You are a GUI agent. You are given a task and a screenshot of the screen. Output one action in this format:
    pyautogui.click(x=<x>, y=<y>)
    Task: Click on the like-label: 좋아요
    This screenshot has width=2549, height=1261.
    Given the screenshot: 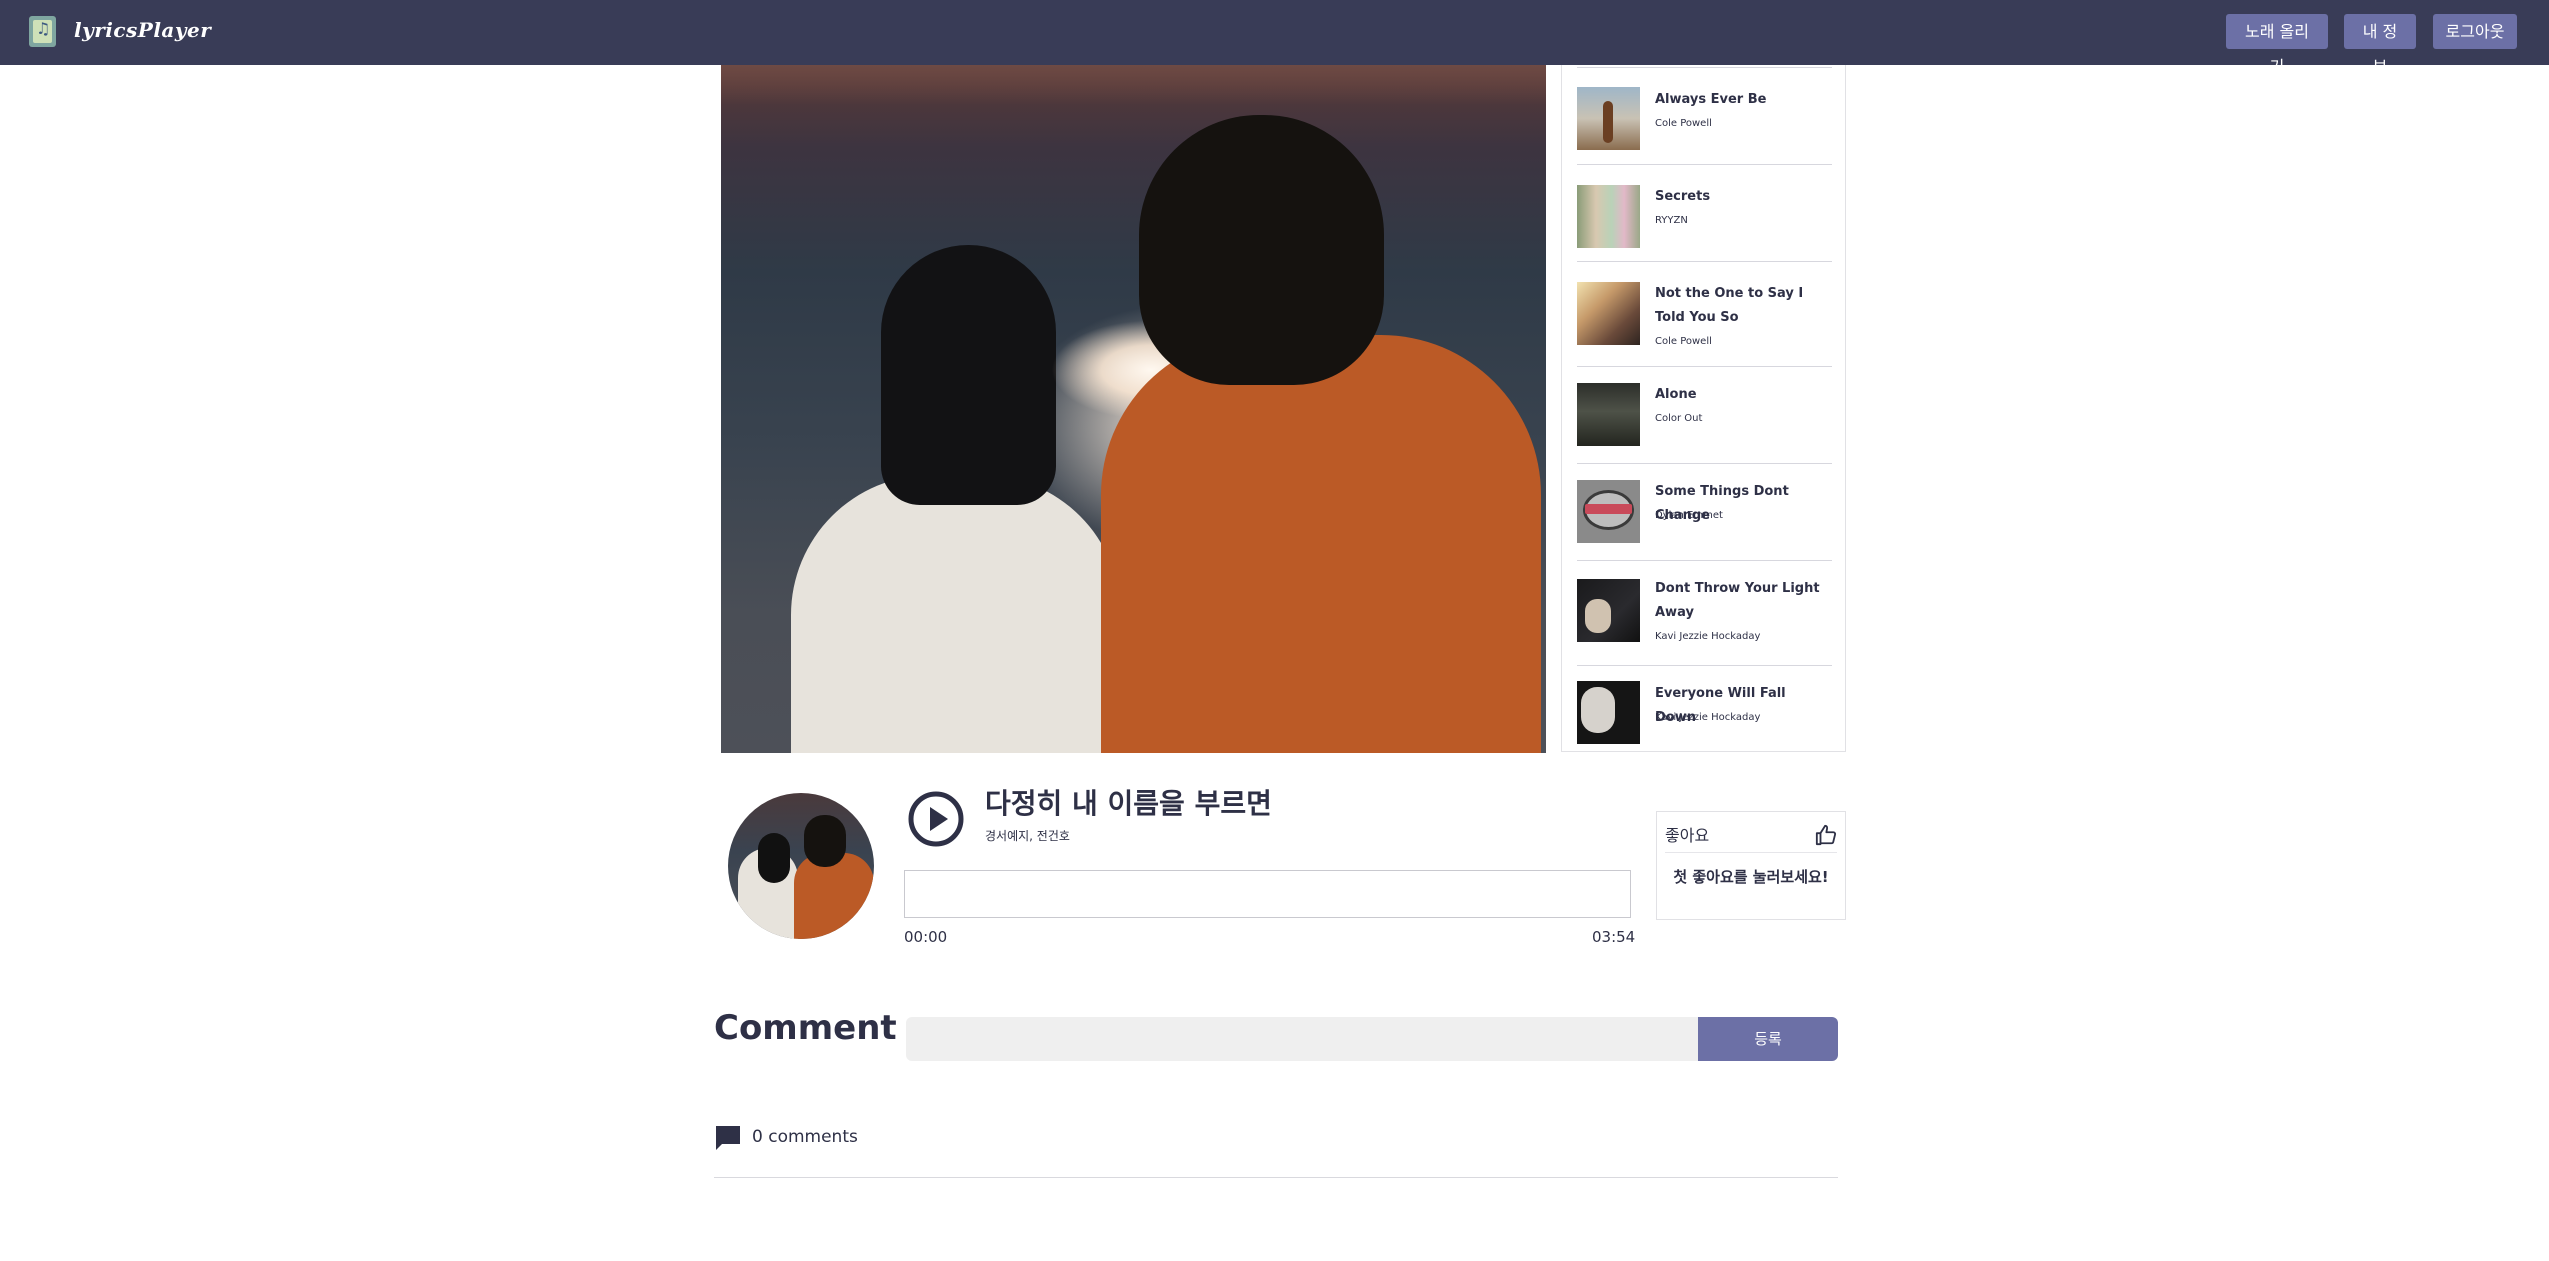 What is the action you would take?
    pyautogui.click(x=1687, y=835)
    